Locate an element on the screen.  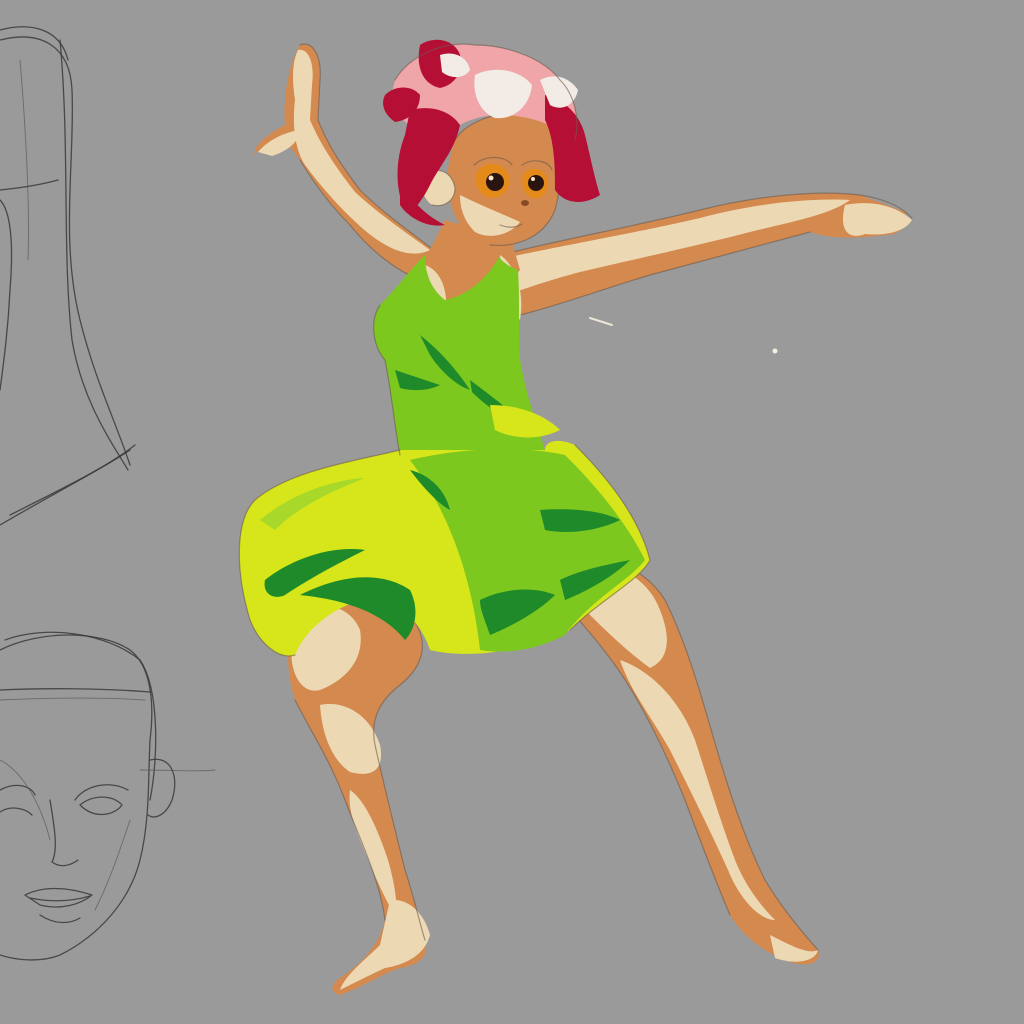
right-arm is located at coordinates (706, 254).